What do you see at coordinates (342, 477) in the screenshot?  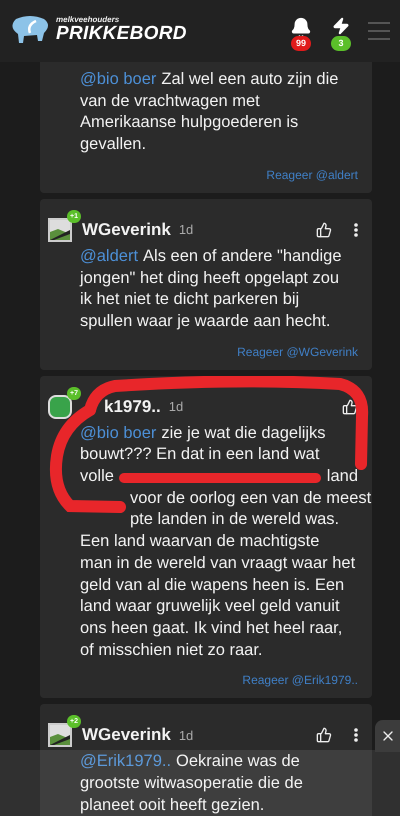 I see `comment-text: land` at bounding box center [342, 477].